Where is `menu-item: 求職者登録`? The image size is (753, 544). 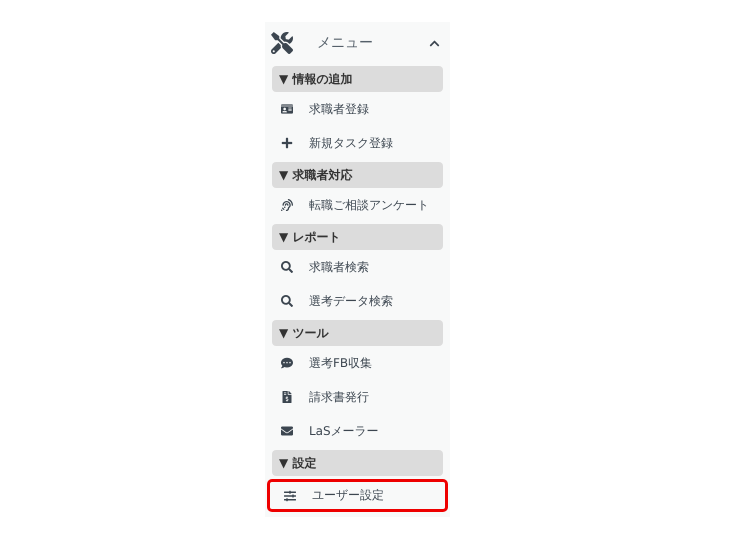
menu-item: 求職者登録 is located at coordinates (357, 109).